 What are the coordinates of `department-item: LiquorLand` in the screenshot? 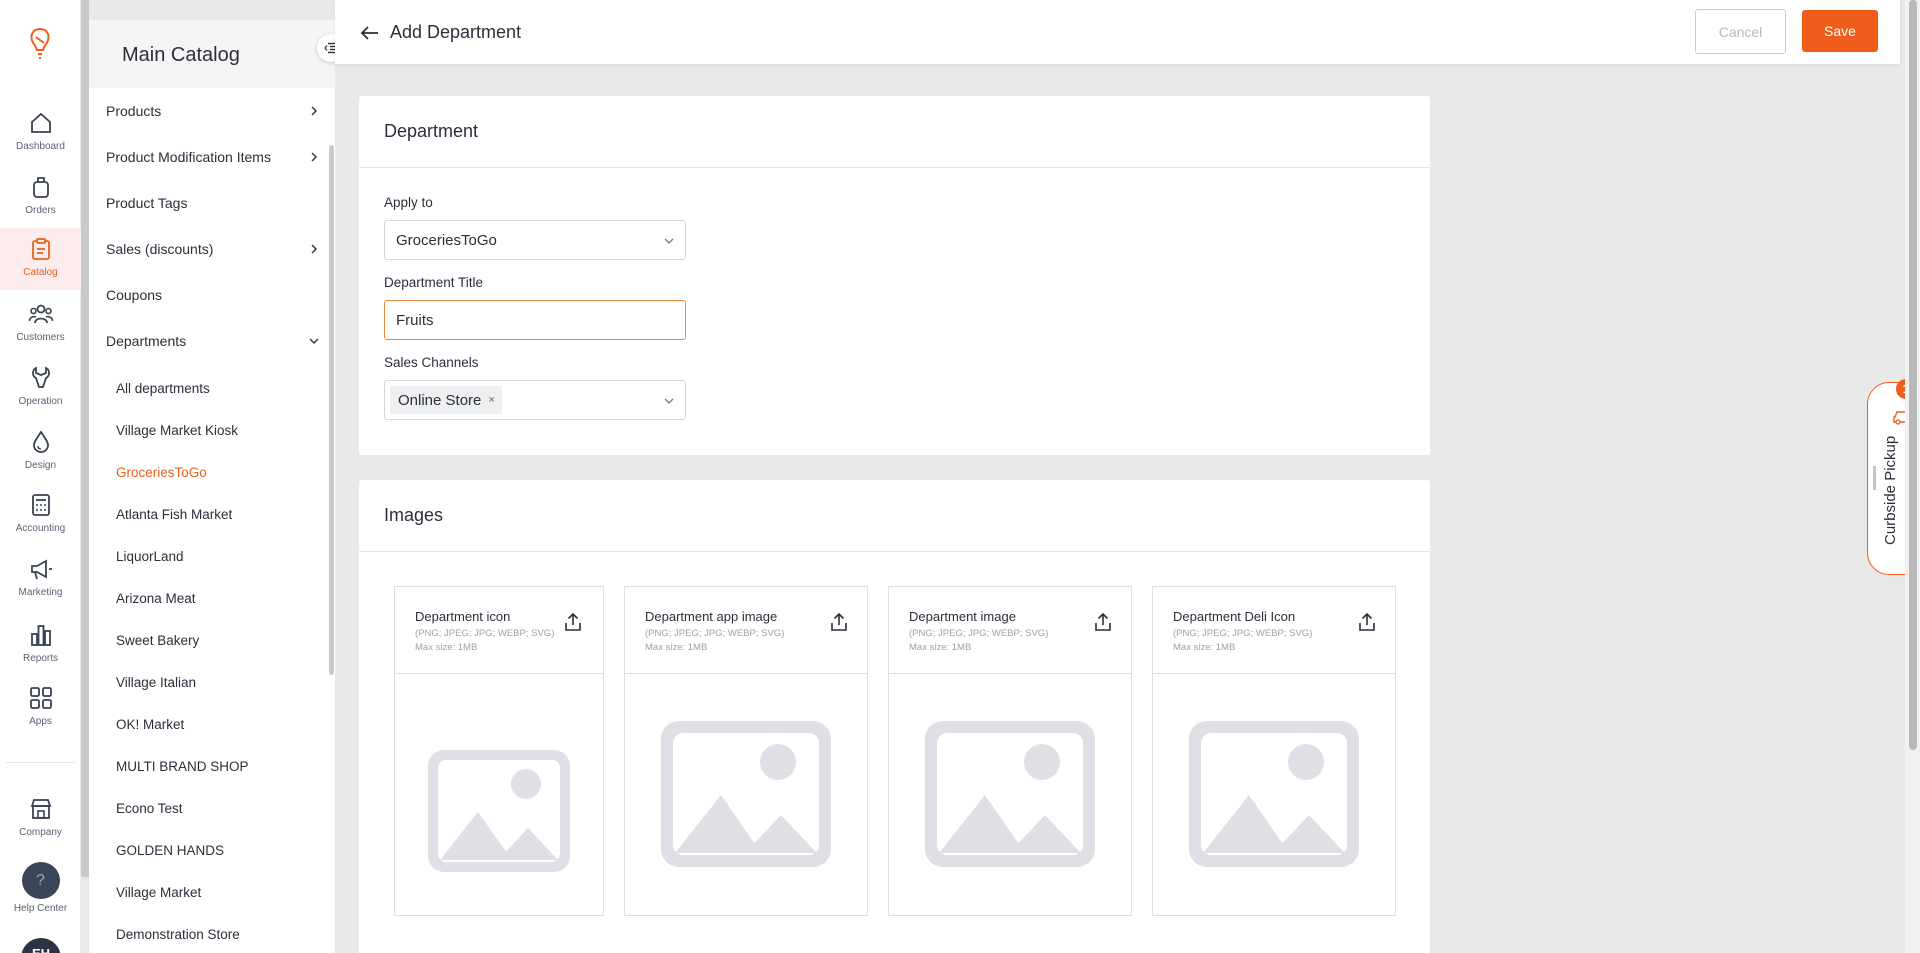 It's located at (150, 557).